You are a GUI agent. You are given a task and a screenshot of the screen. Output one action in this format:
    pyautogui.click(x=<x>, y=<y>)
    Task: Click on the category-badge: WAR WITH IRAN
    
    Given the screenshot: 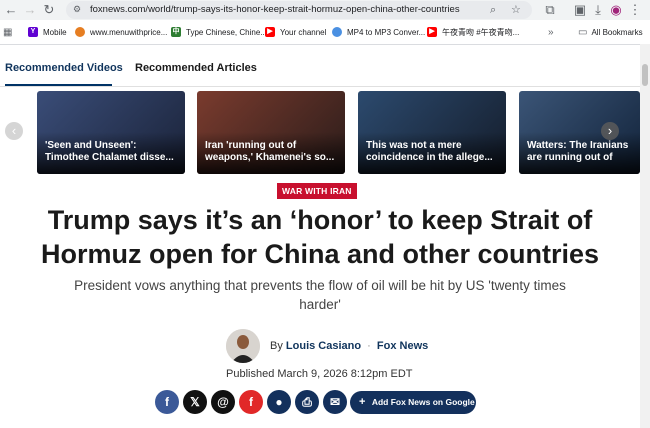 What is the action you would take?
    pyautogui.click(x=317, y=191)
    